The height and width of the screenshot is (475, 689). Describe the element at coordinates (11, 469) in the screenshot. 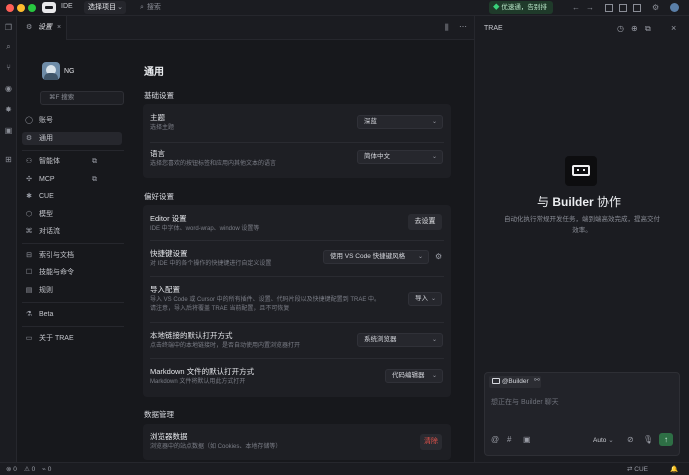

I see `errors-indicator: ⊗ 0` at that location.